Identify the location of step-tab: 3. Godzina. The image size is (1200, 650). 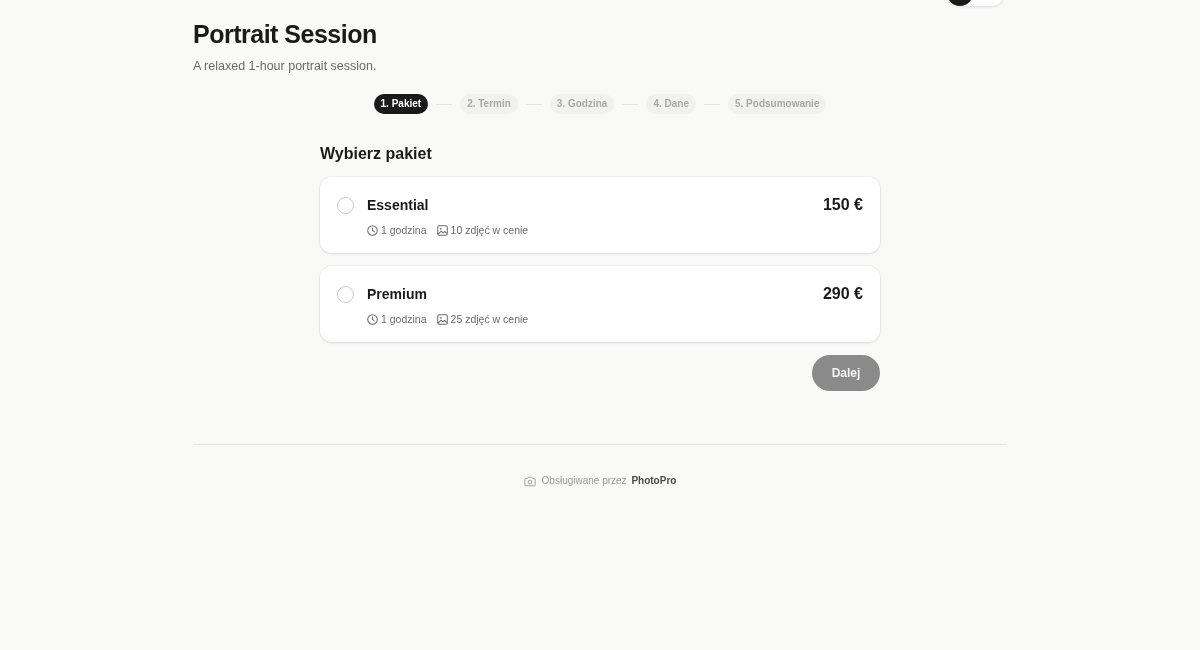
(582, 104).